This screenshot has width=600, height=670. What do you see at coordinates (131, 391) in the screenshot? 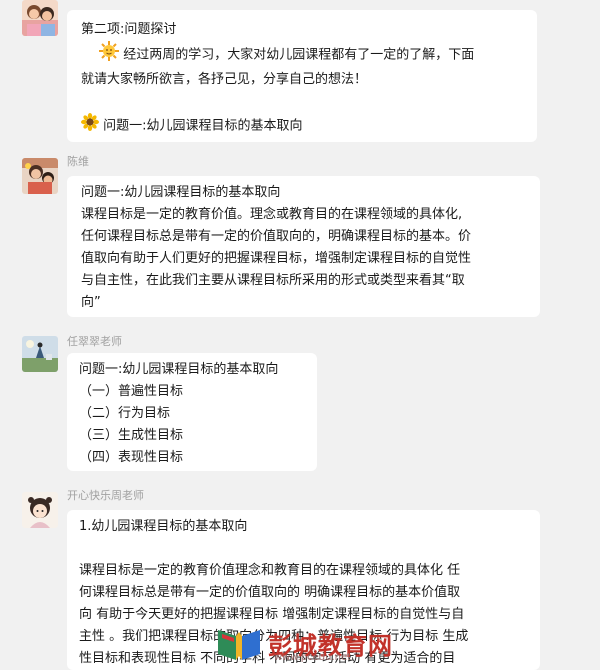
I see `message-line: （一）普遍性目标` at bounding box center [131, 391].